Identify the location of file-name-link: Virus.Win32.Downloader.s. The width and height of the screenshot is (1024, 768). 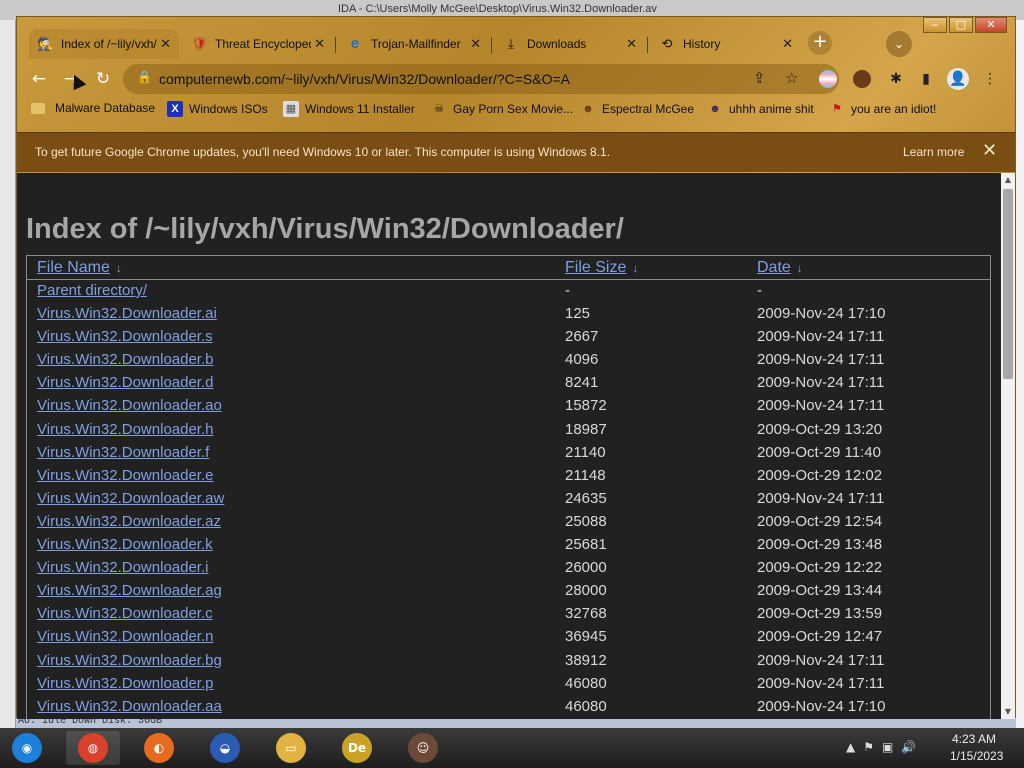
(125, 336).